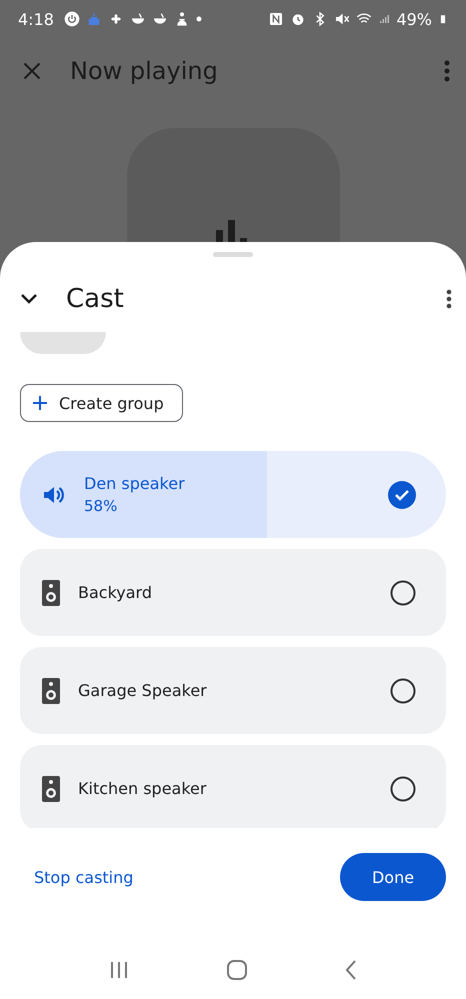 The width and height of the screenshot is (466, 999). I want to click on battery-level: 49%, so click(414, 19).